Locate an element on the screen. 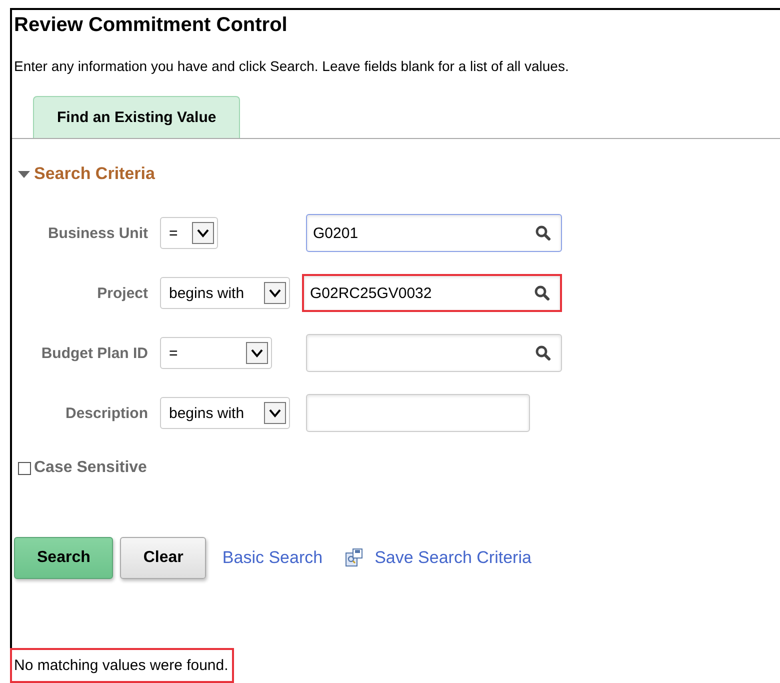  expanded-triangle-icon is located at coordinates (24, 174).